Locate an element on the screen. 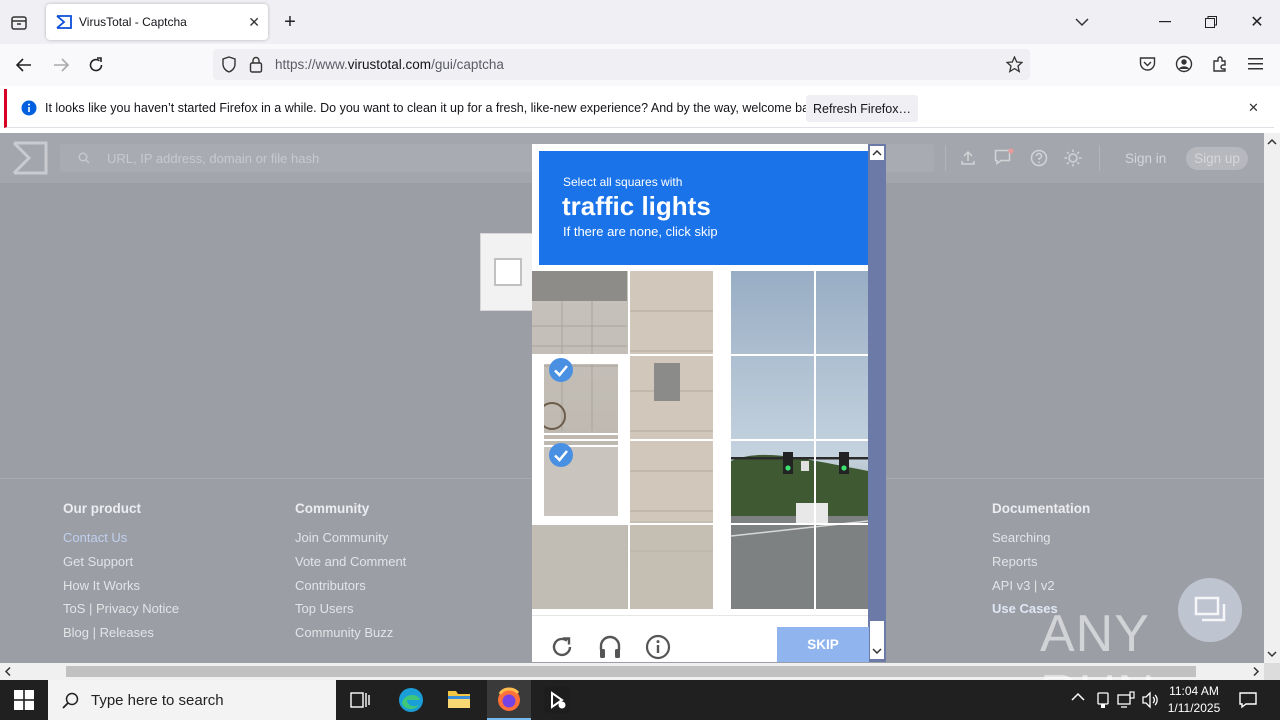 Image resolution: width=1280 pixels, height=724 pixels. footer-link: How It Works is located at coordinates (121, 590).